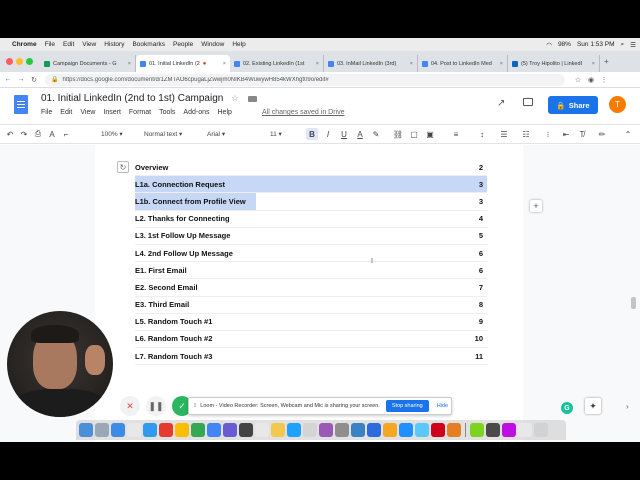  What do you see at coordinates (112, 112) in the screenshot?
I see `menu-insert: Insert` at bounding box center [112, 112].